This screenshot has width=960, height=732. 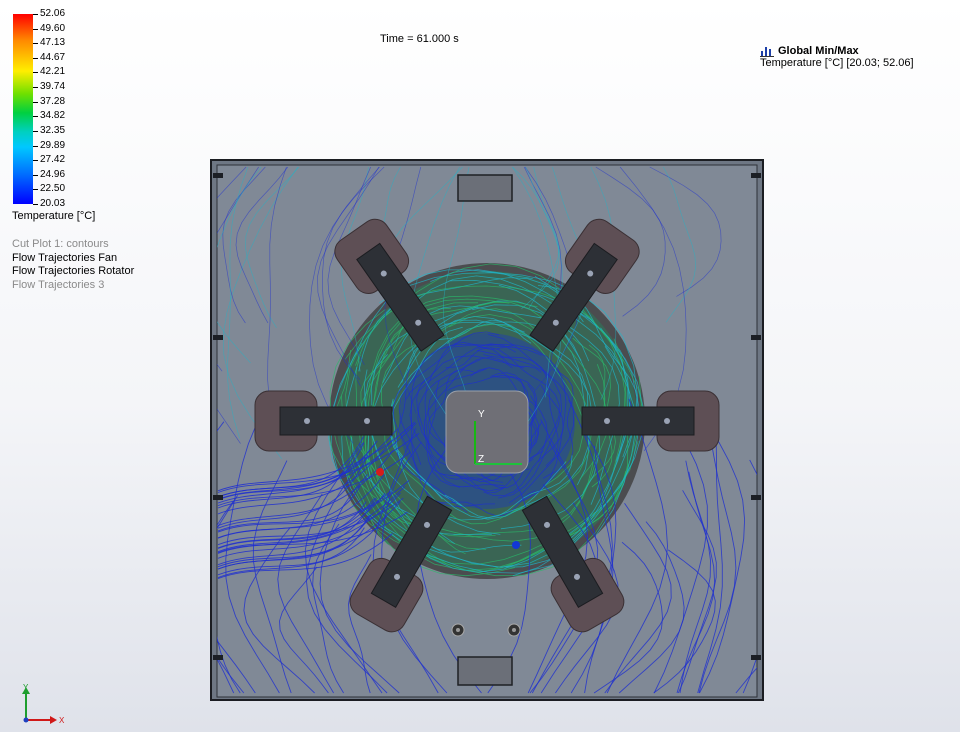 I want to click on plot-list-item: Flow Trajectories 3, so click(x=73, y=286).